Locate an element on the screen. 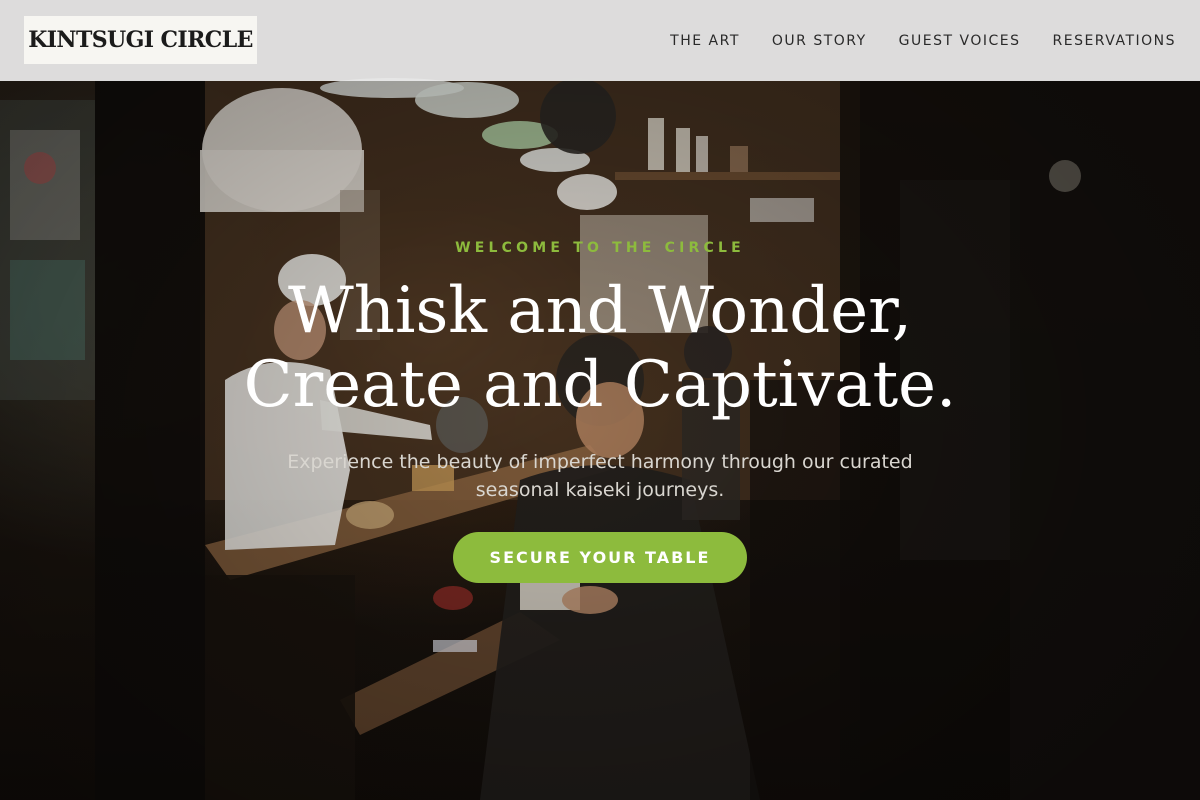 The image size is (1200, 800). nav-link-guest-voices: GUEST VOICES is located at coordinates (960, 41).